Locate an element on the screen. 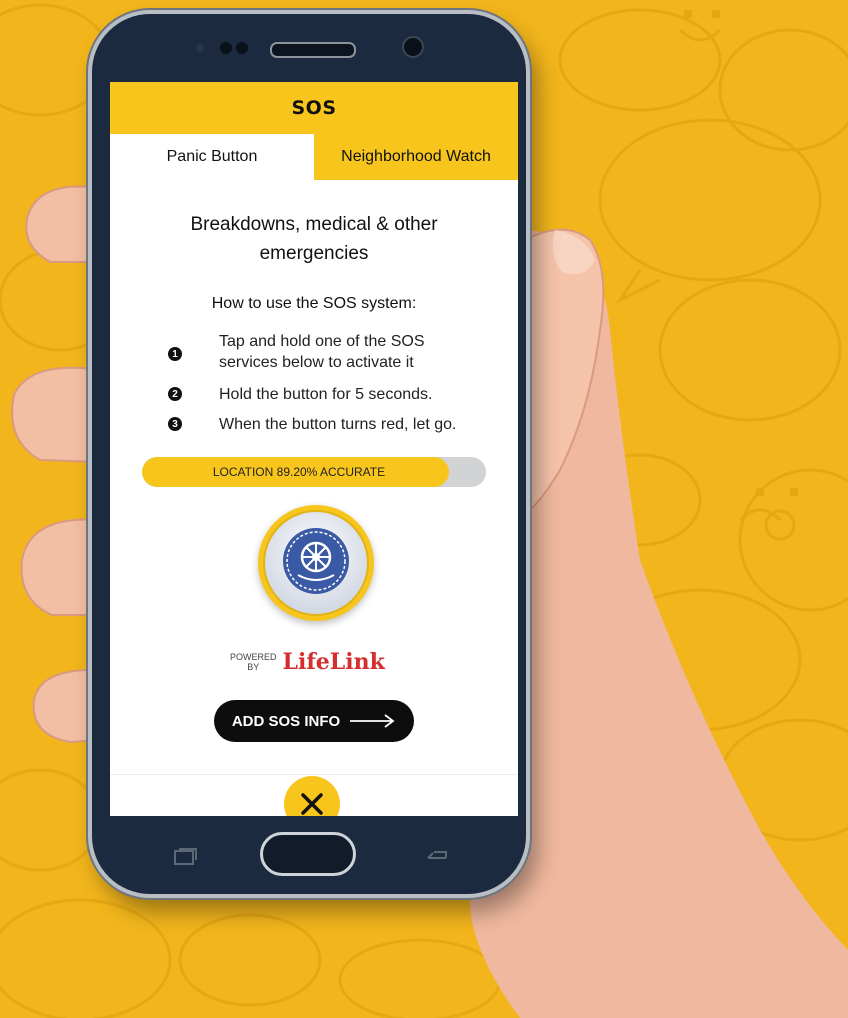 Image resolution: width=848 pixels, height=1018 pixels. page-title: SOS is located at coordinates (314, 108).